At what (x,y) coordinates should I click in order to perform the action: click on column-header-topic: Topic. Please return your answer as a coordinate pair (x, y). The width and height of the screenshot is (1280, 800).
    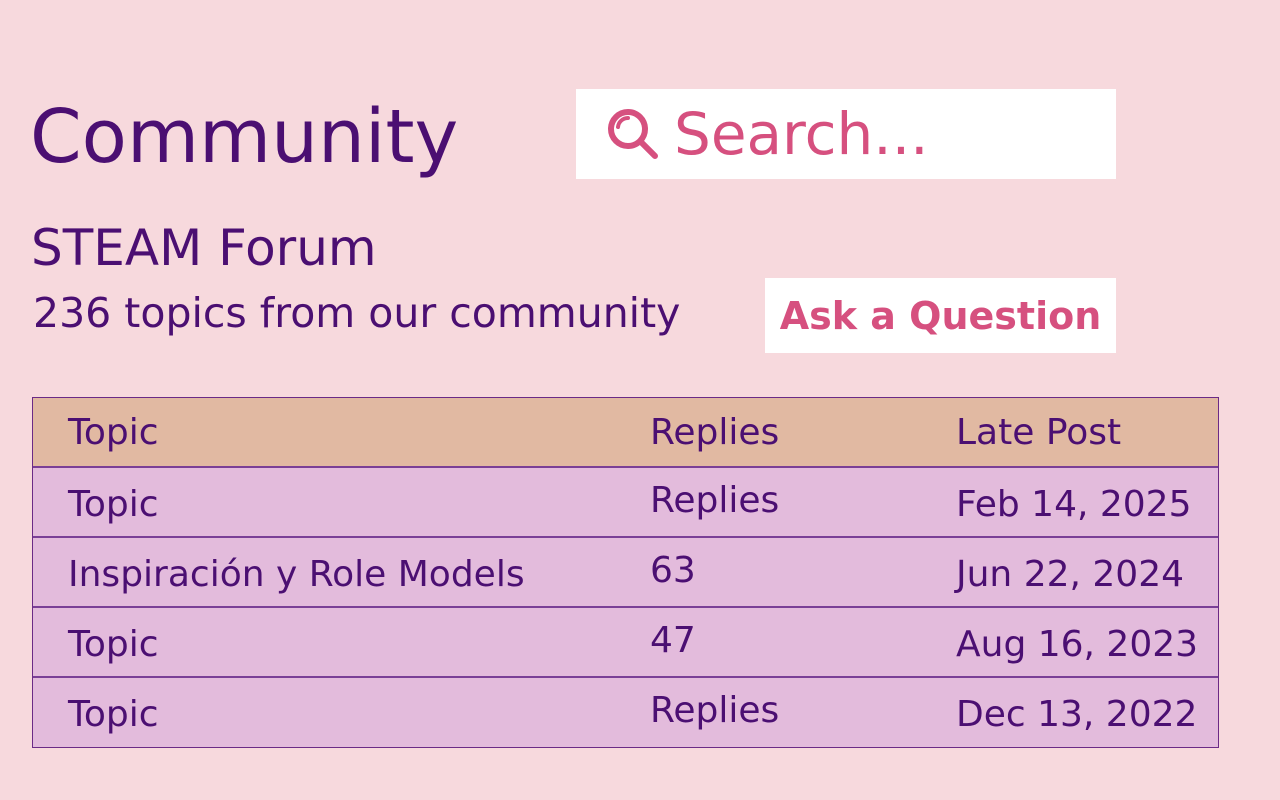
    Looking at the image, I should click on (341, 432).